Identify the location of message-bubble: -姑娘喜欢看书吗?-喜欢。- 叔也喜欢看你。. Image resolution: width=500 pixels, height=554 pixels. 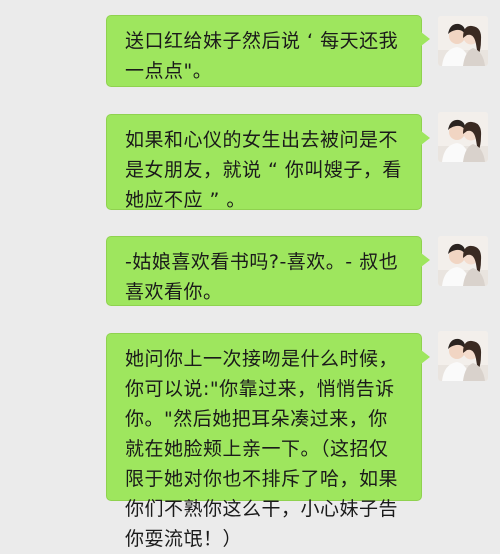
(268, 271).